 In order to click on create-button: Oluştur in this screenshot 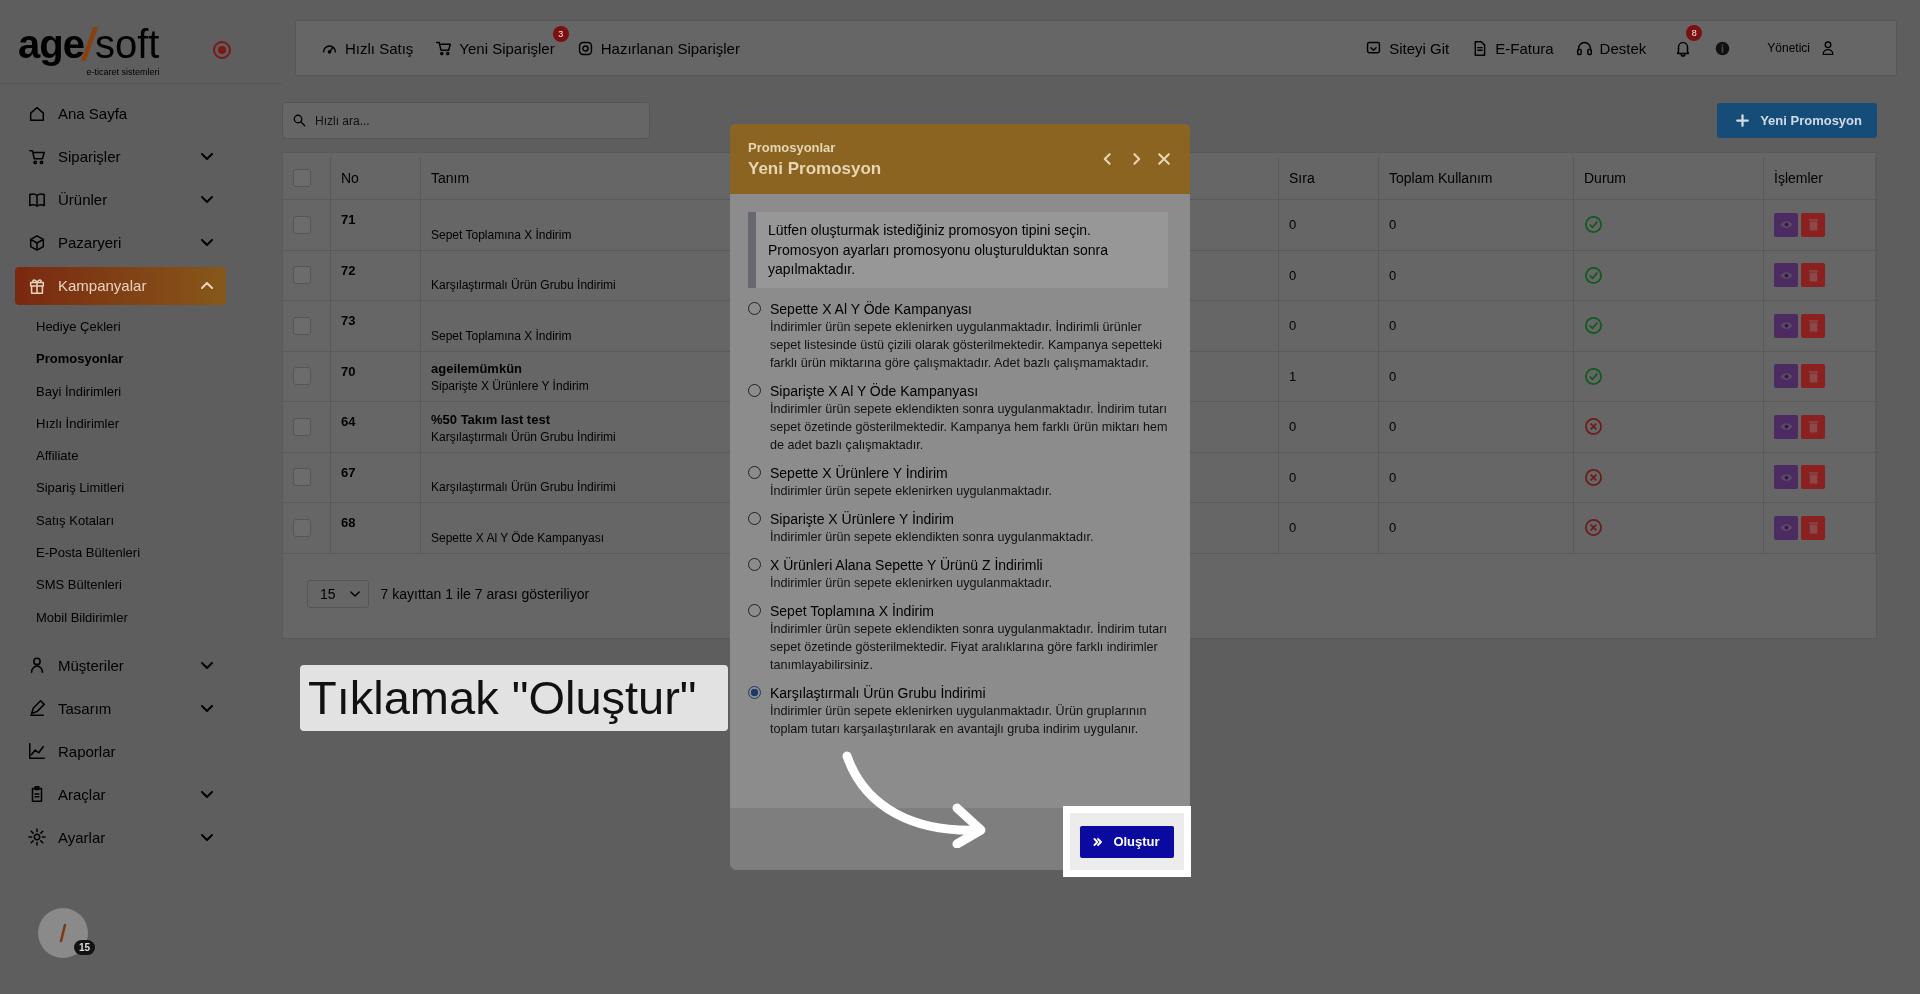, I will do `click(1127, 841)`.